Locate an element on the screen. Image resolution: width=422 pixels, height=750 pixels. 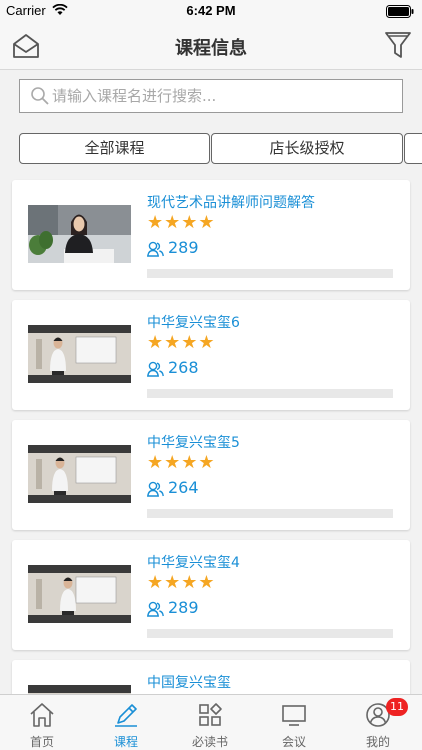
viewer-count-value: 268 is located at coordinates (183, 367).